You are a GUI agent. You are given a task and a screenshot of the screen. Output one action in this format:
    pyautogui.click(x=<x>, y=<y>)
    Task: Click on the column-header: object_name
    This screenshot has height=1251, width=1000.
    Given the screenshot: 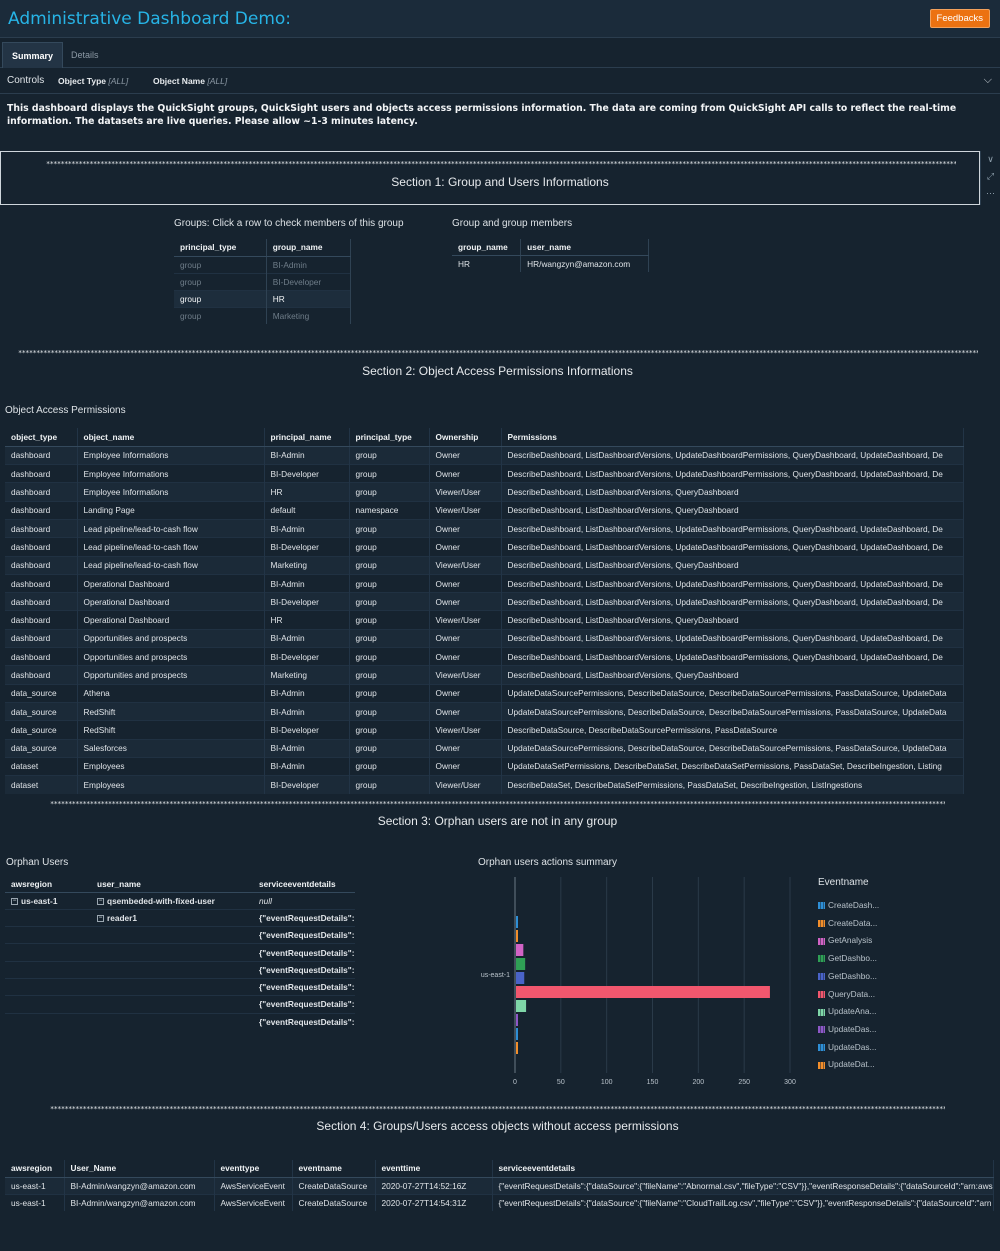 What is the action you would take?
    pyautogui.click(x=171, y=437)
    